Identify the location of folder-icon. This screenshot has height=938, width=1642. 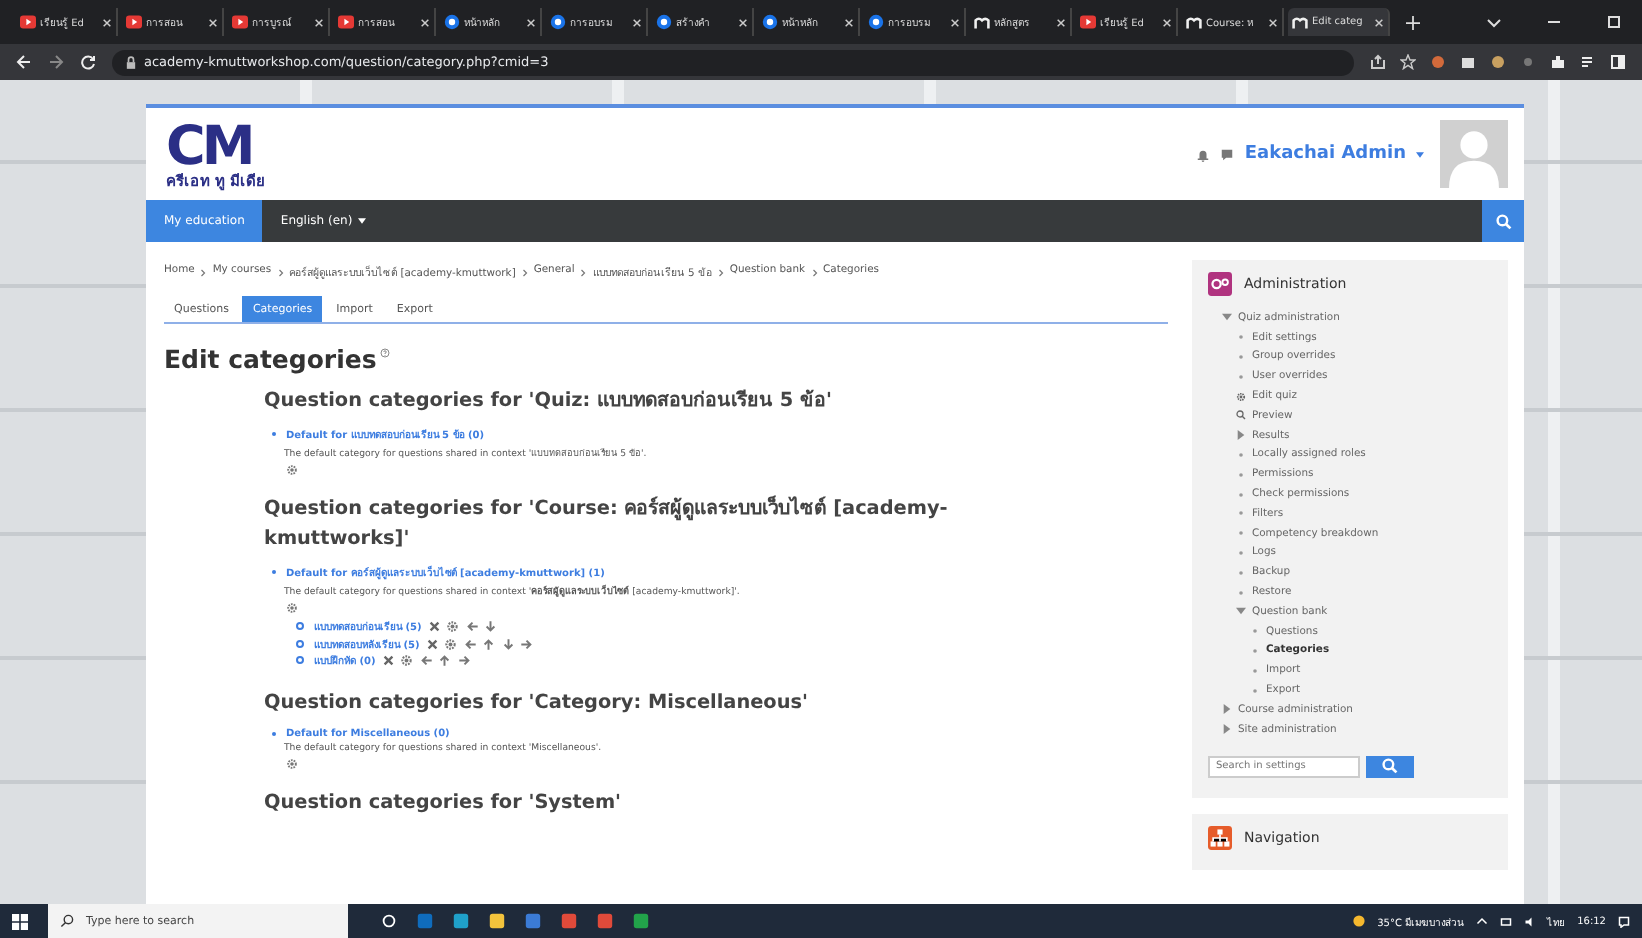
(497, 921).